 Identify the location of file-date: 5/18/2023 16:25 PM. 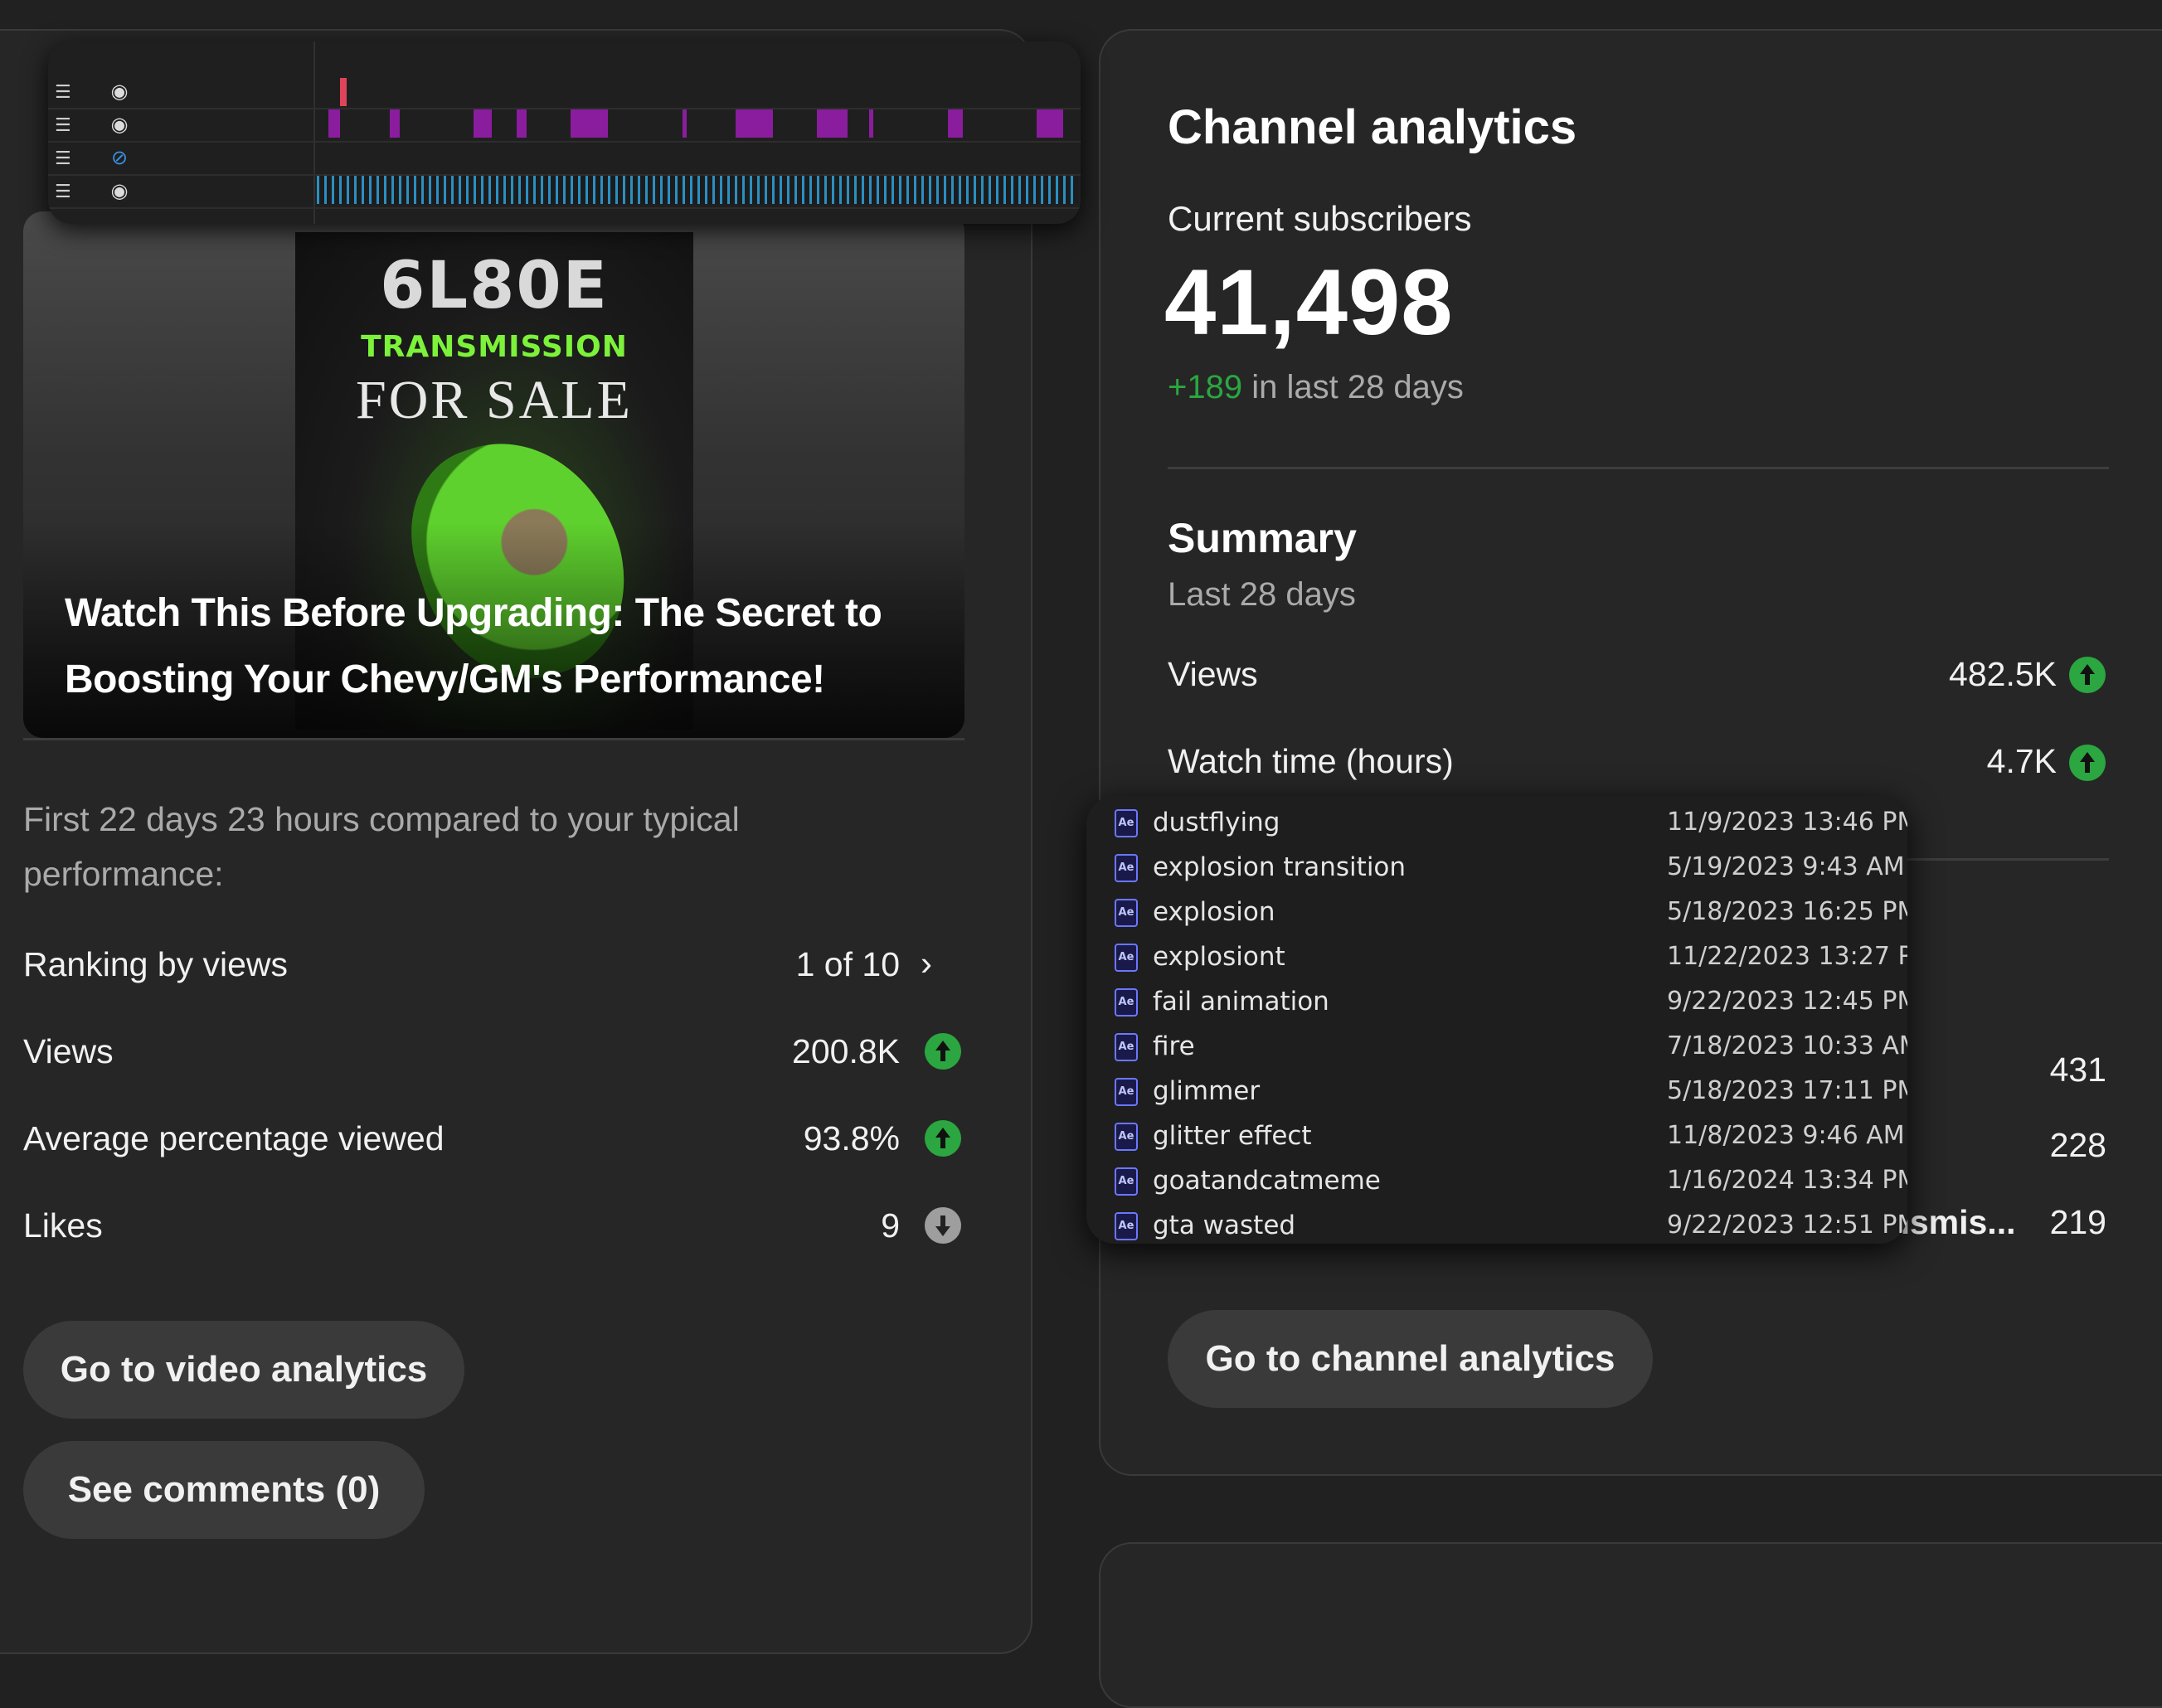
(1787, 911).